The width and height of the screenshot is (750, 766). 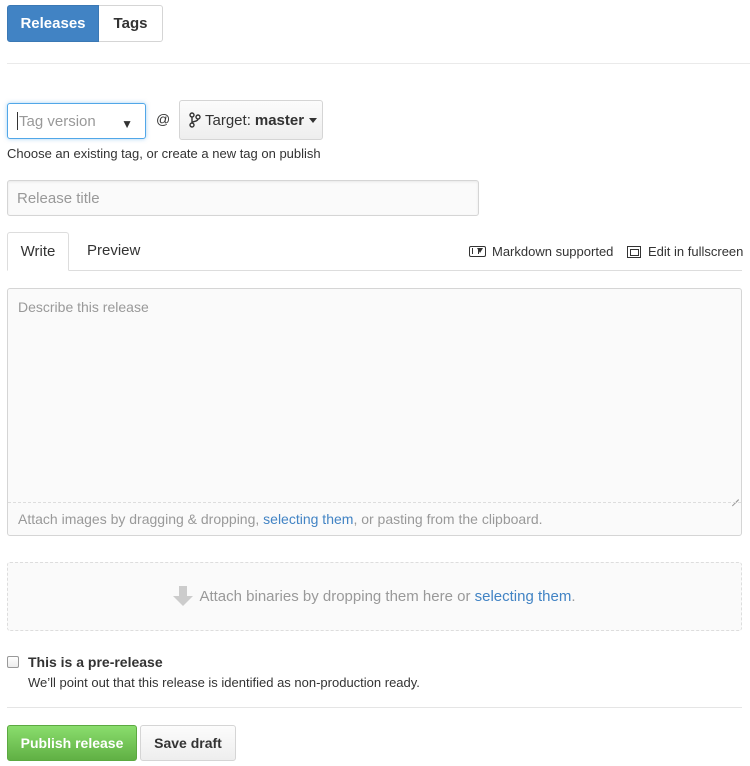 I want to click on tag-version-input: Tag version ▼, so click(x=76, y=121).